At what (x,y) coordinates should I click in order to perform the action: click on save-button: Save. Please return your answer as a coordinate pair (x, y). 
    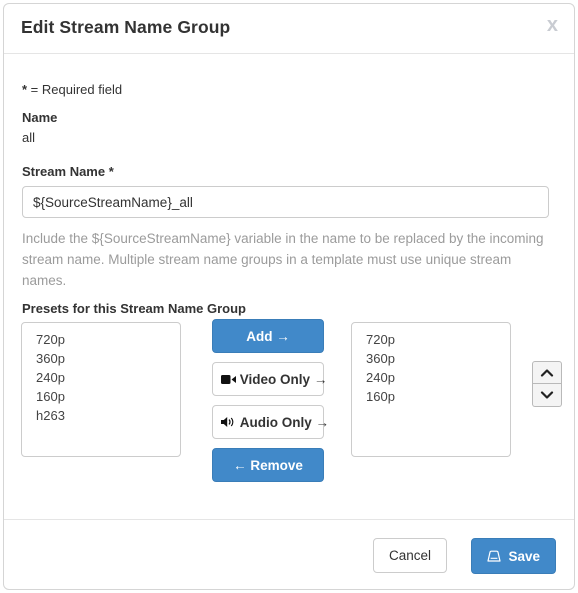
    Looking at the image, I should click on (513, 556).